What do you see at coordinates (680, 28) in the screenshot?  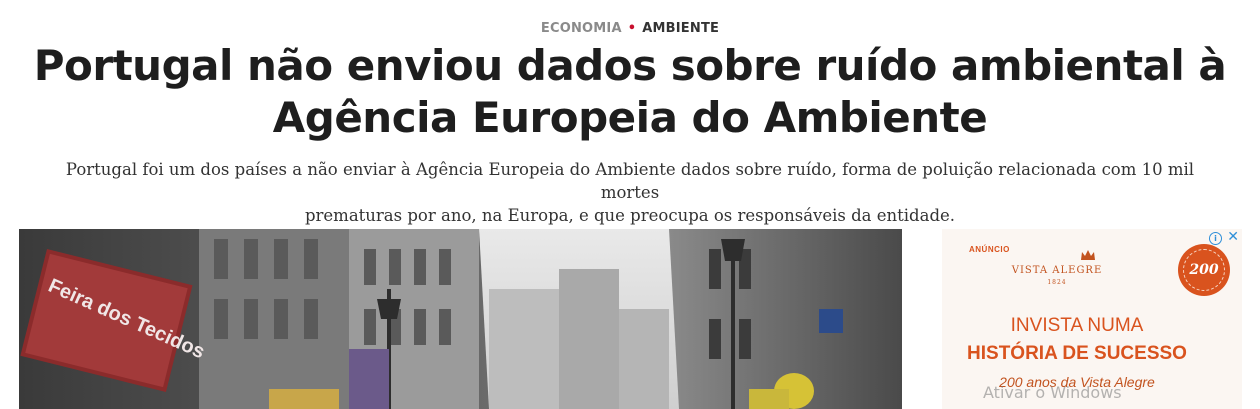 I see `category-link-ambiente: AMBIENTE` at bounding box center [680, 28].